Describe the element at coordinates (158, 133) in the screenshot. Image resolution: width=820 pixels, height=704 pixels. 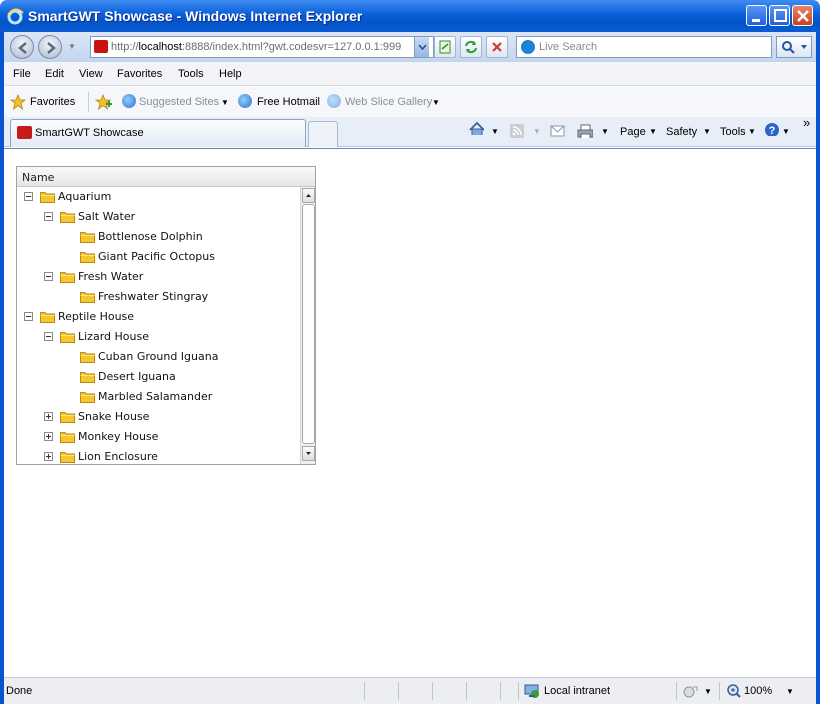
I see `tab-smartgwt-showcase: SmartGWT Showcase` at that location.